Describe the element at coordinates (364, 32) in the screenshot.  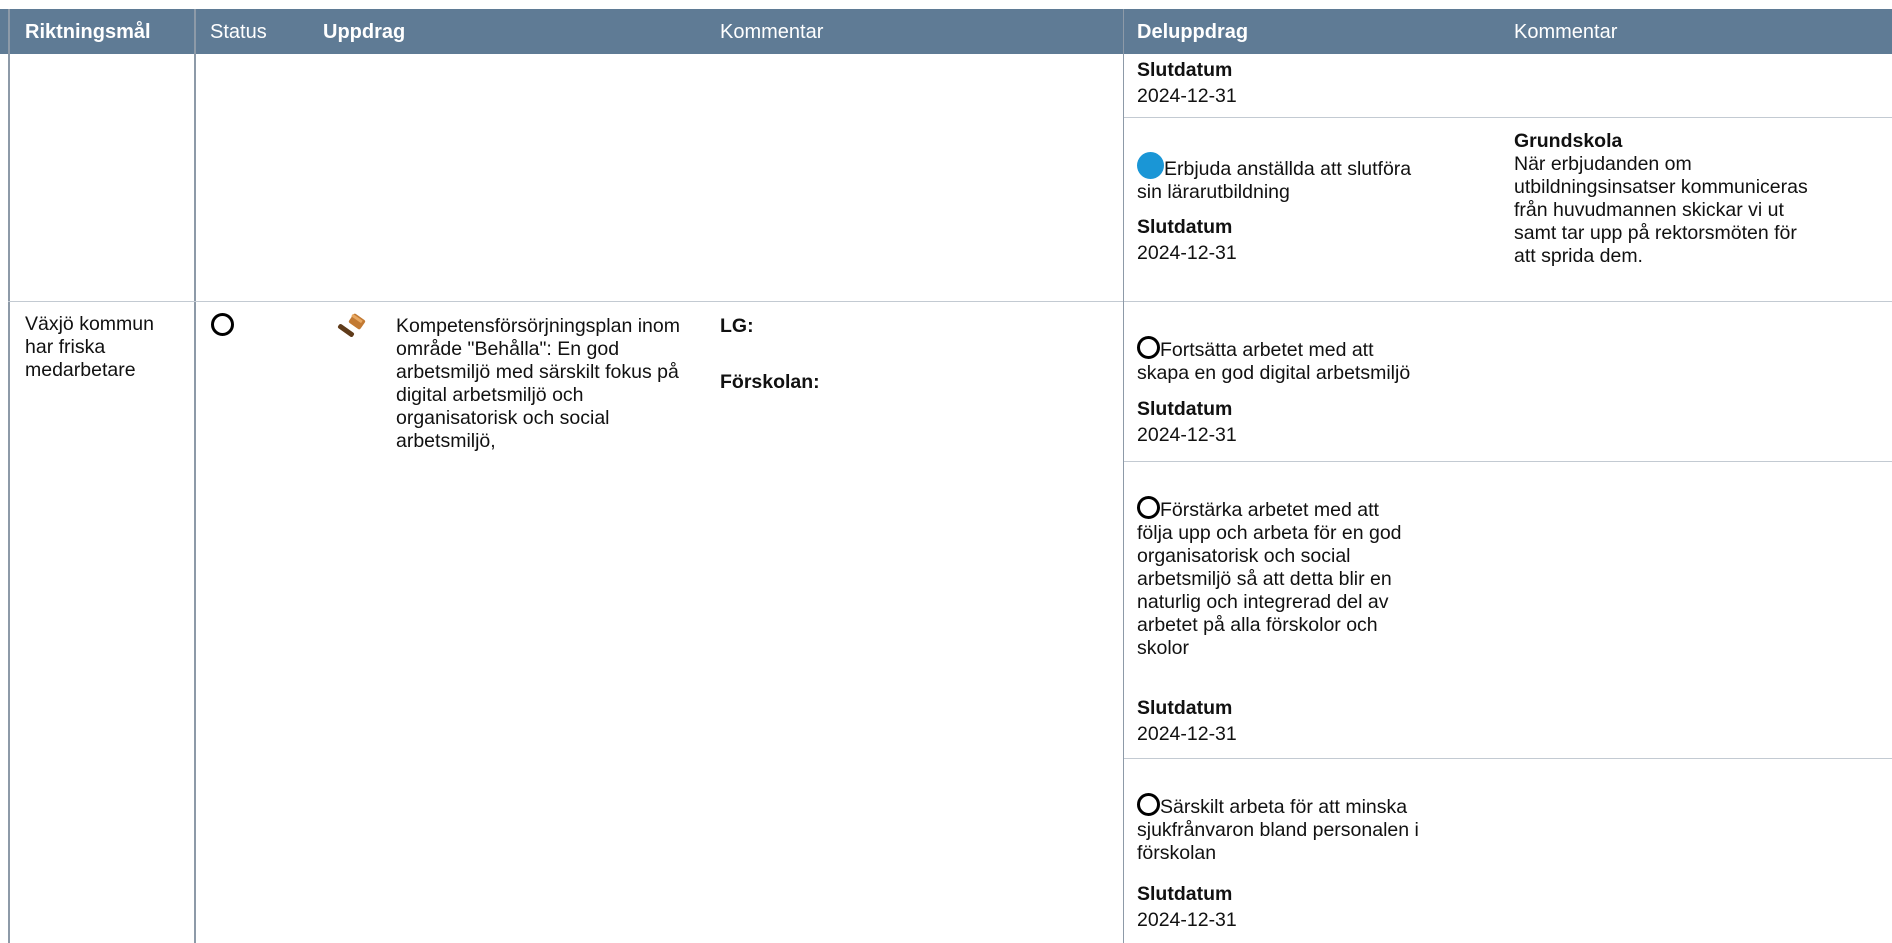
I see `header-uppdrag: Uppdrag` at that location.